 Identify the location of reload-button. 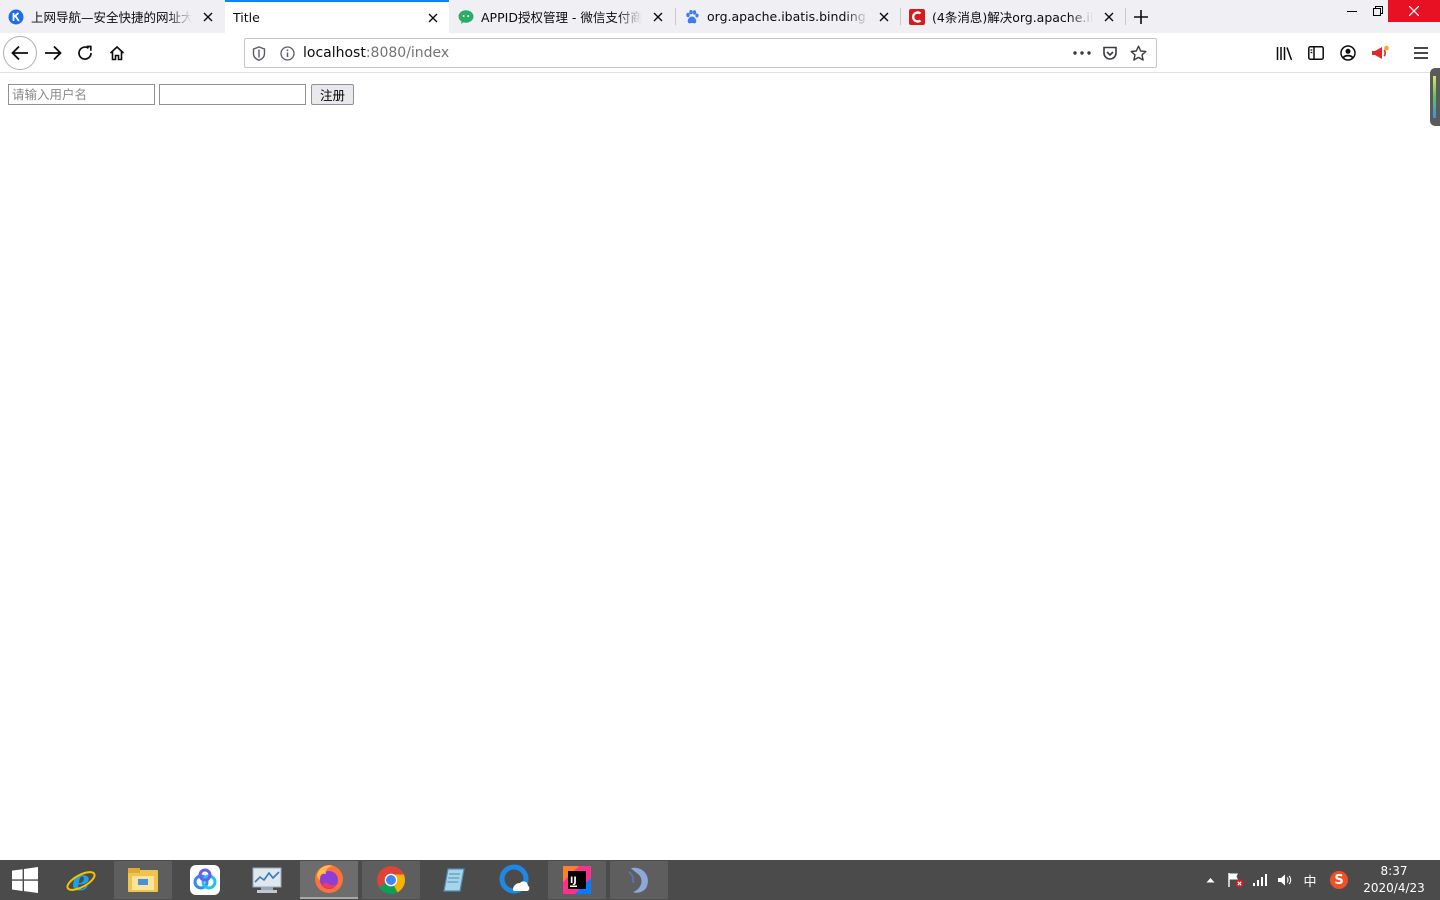
(85, 53).